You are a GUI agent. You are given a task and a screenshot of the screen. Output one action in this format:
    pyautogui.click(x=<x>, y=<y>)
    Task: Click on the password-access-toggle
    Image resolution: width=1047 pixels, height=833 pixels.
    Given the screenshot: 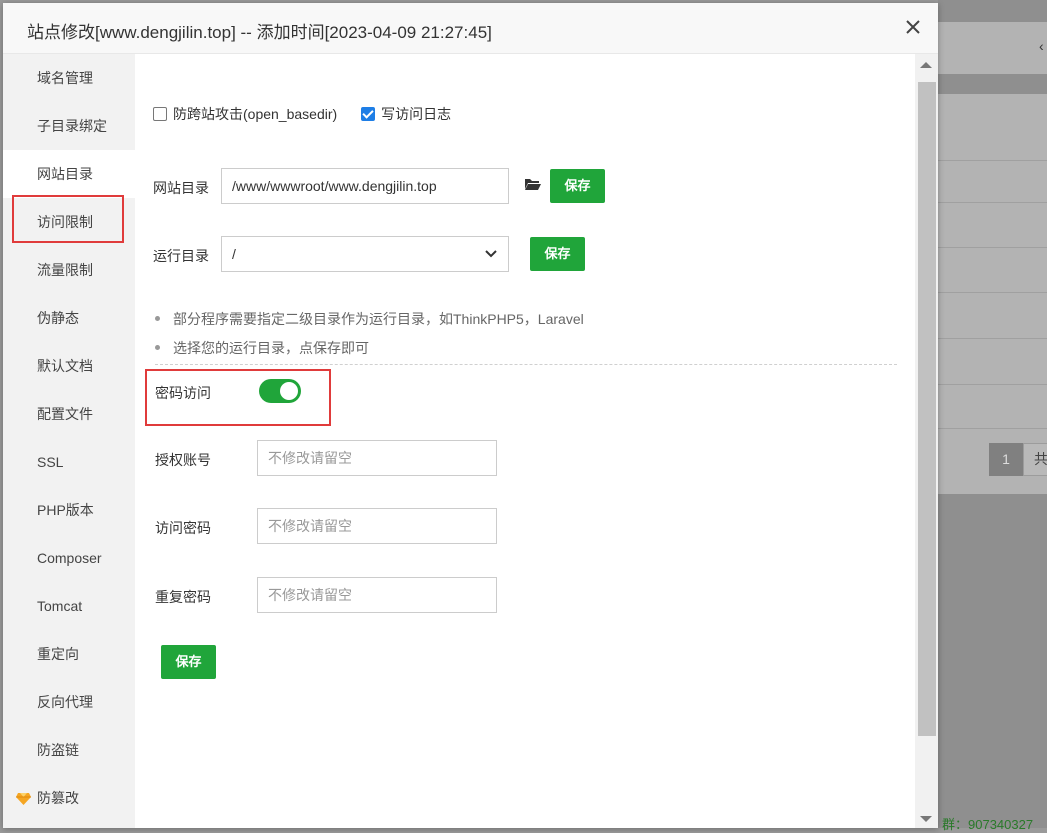 What is the action you would take?
    pyautogui.click(x=280, y=391)
    